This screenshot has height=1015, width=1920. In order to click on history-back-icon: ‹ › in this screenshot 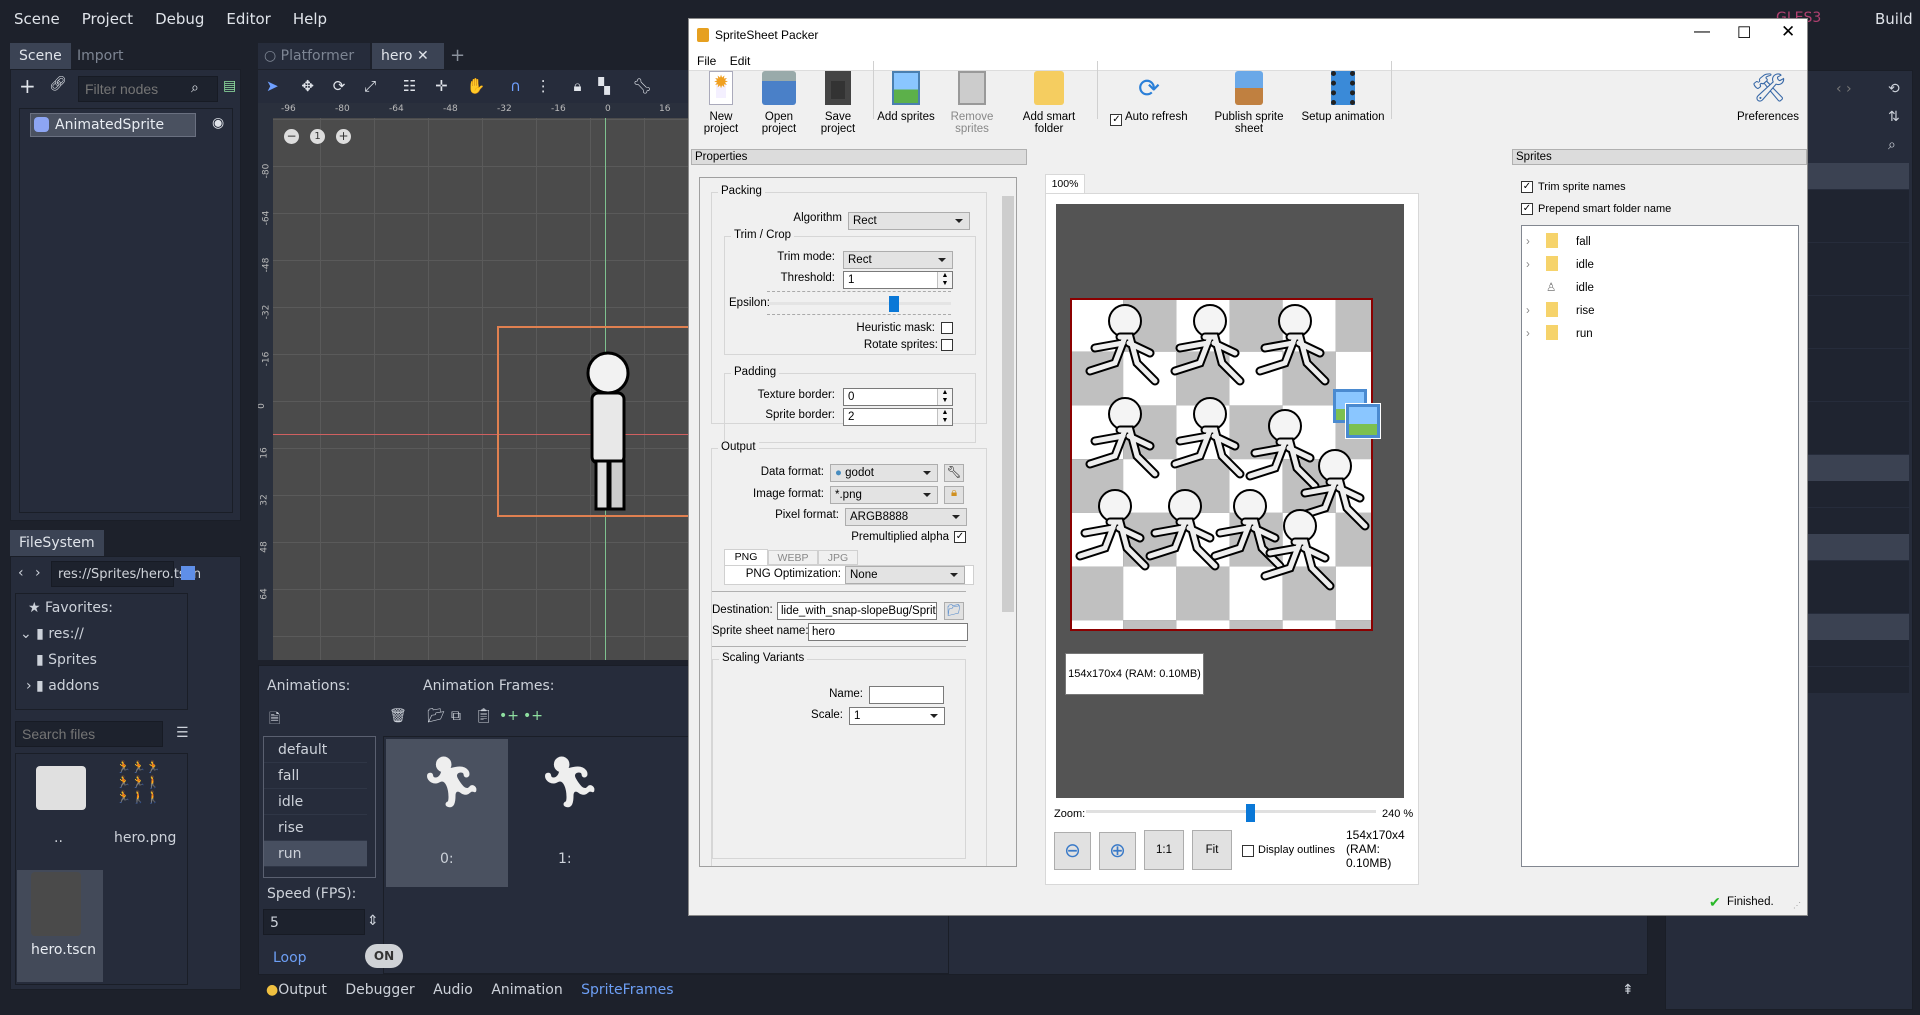, I will do `click(1844, 89)`.